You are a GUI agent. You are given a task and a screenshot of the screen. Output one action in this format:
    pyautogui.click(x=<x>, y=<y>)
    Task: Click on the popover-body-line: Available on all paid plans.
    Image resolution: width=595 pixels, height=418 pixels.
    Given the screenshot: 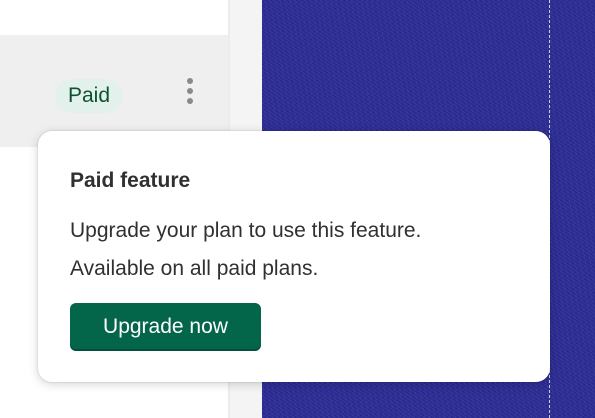 What is the action you would take?
    pyautogui.click(x=194, y=268)
    